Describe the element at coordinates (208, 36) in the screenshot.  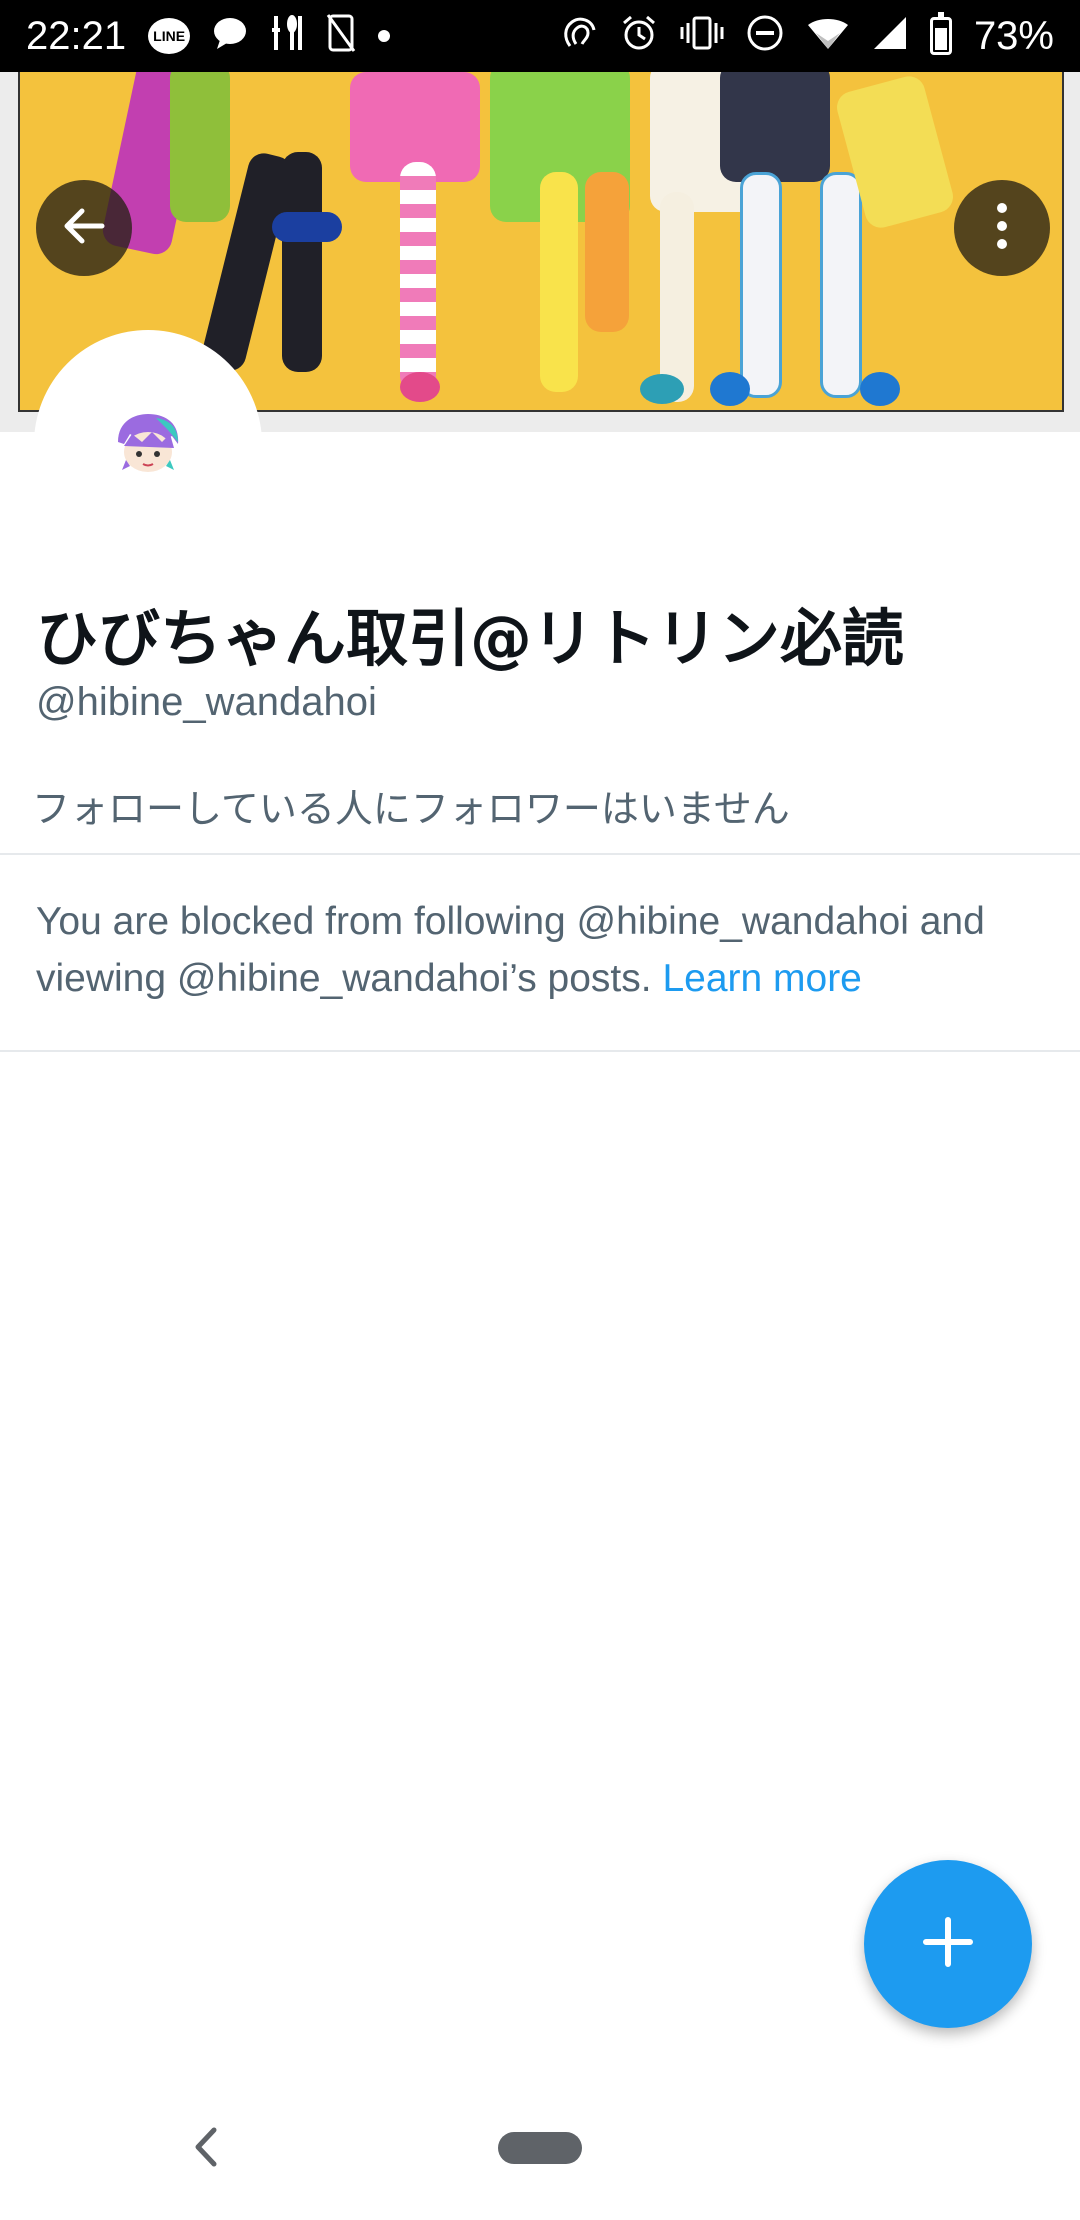
I see `status-left: 22:21 LINE` at that location.